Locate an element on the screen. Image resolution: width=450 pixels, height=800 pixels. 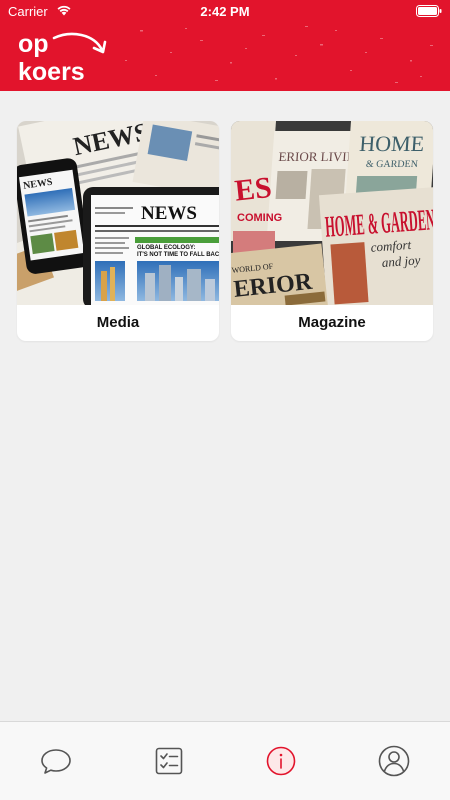
svg-text: COMING is located at coordinates (259, 218).